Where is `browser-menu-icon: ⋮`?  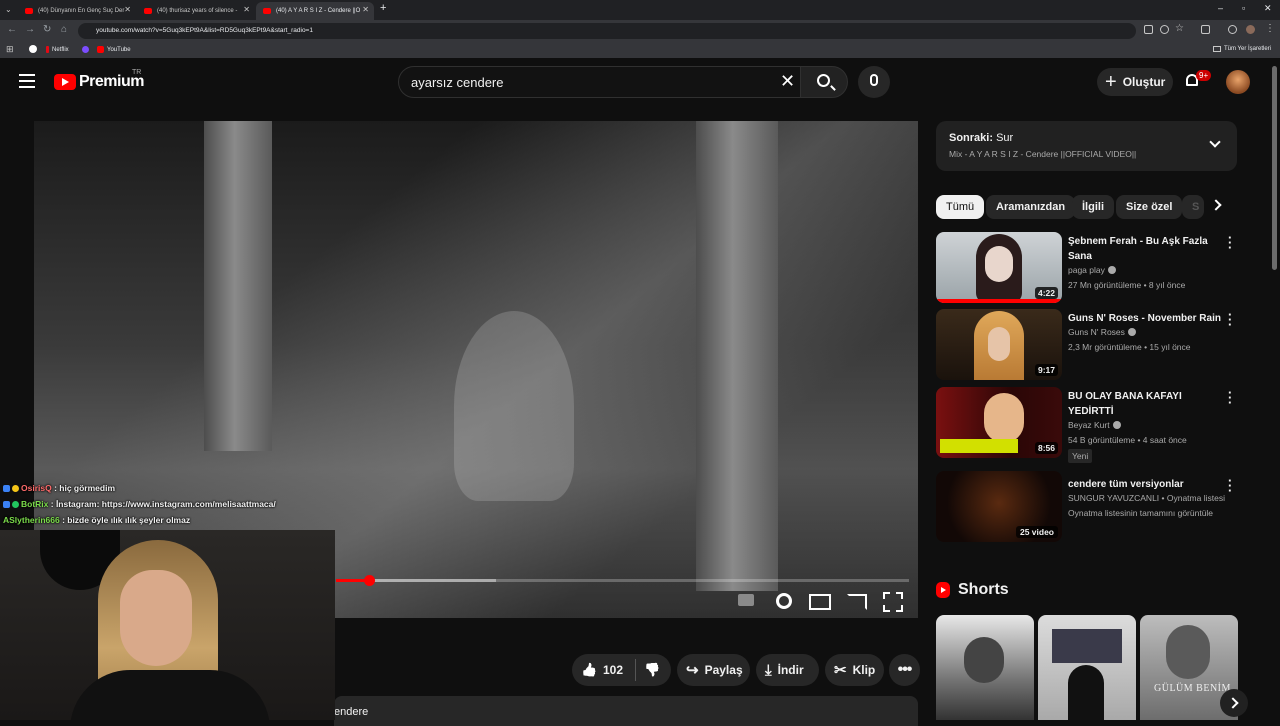
browser-menu-icon: ⋮ is located at coordinates (1270, 28).